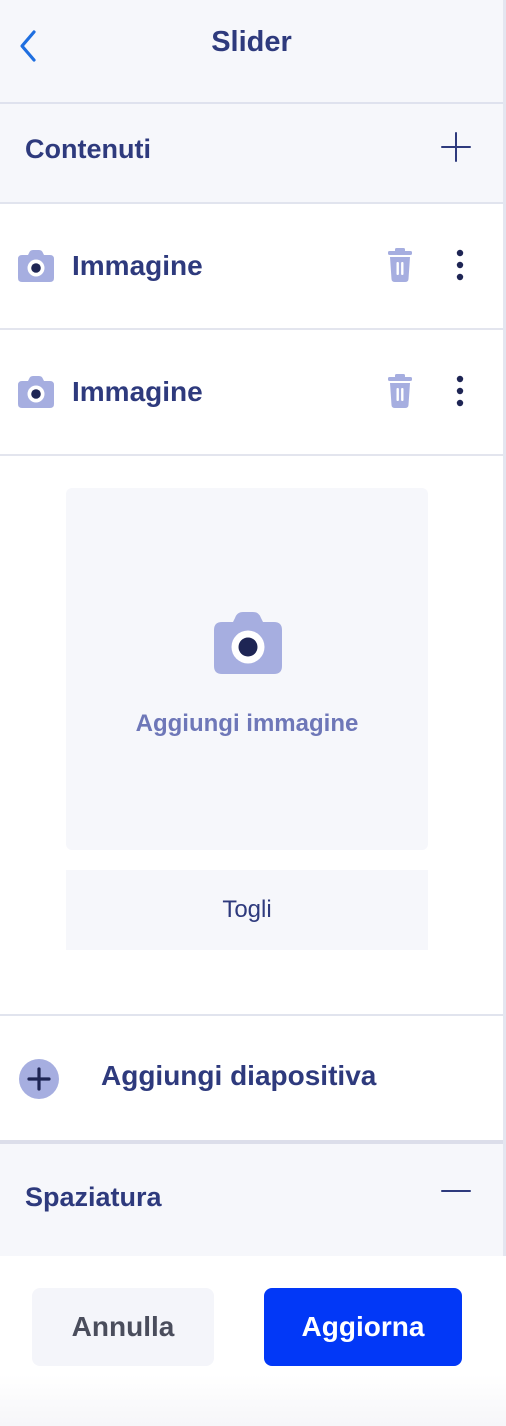 Image resolution: width=506 pixels, height=1426 pixels. I want to click on add-slide-button: Aggiungi diapositiva, so click(251, 1080).